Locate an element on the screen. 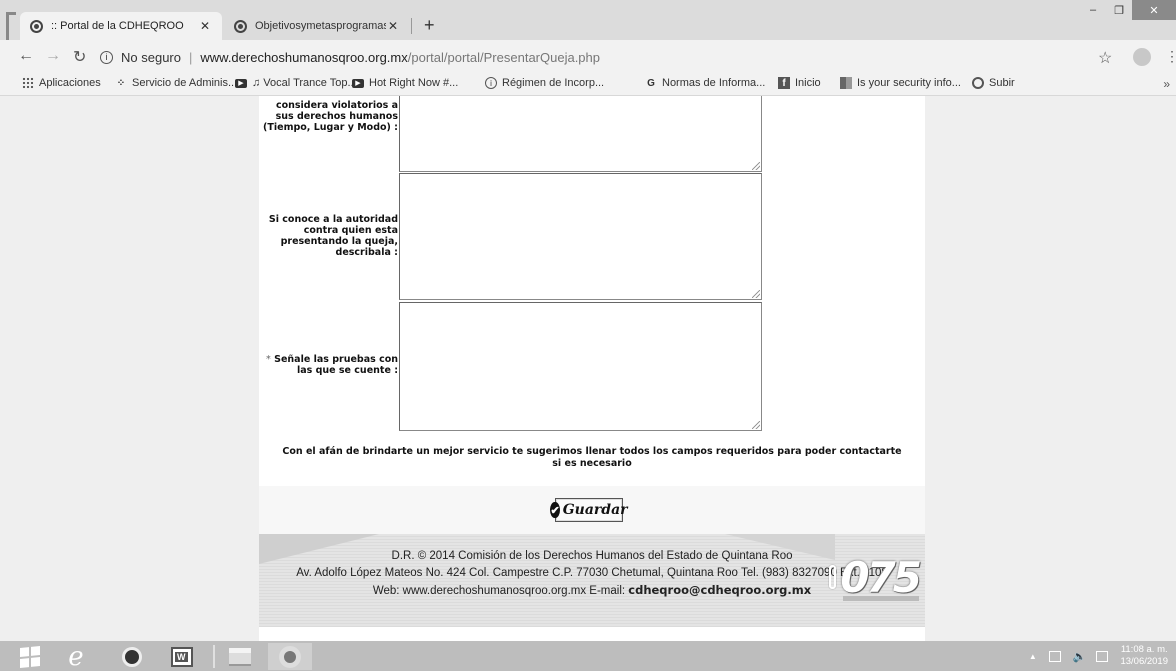 This screenshot has height=671, width=1176. security-status: No seguro is located at coordinates (151, 57).